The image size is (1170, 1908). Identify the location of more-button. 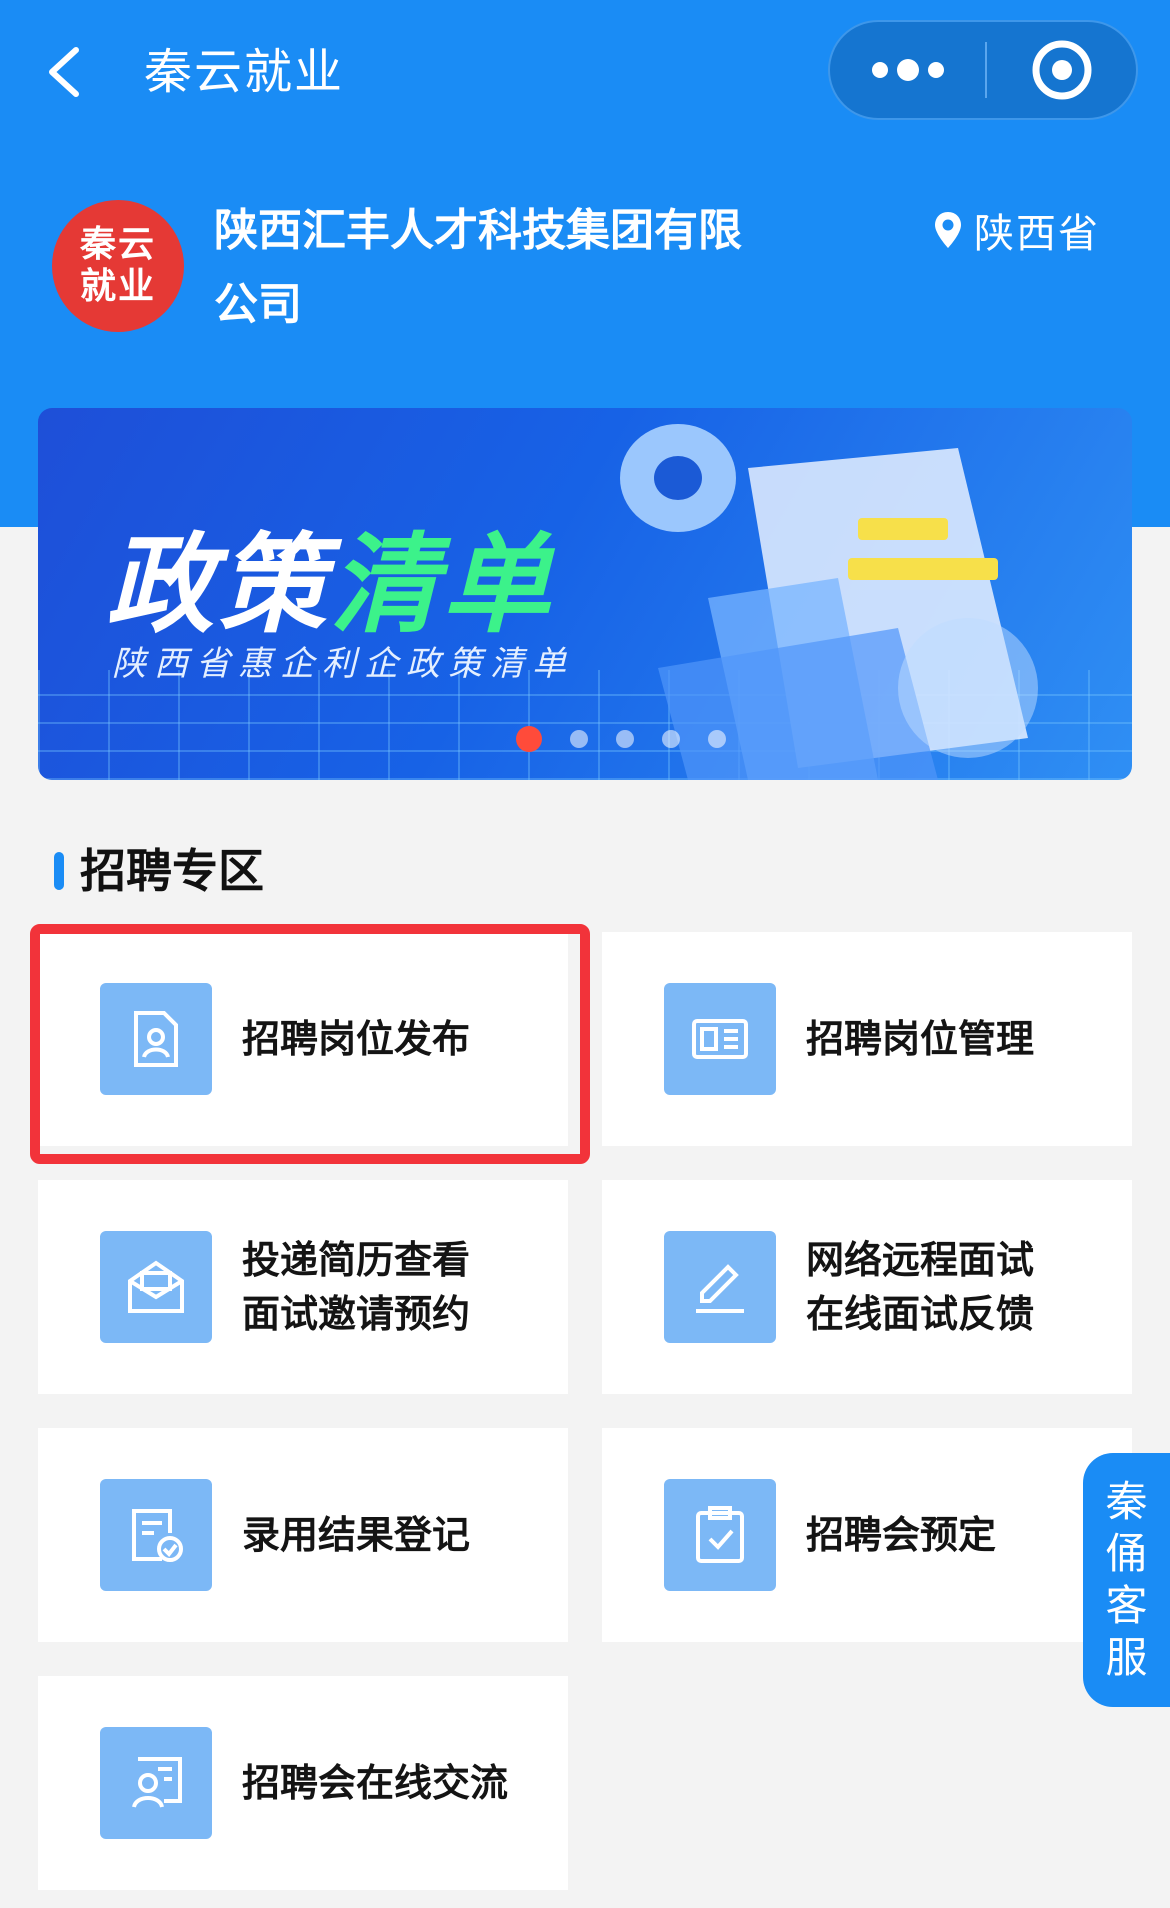
(907, 70).